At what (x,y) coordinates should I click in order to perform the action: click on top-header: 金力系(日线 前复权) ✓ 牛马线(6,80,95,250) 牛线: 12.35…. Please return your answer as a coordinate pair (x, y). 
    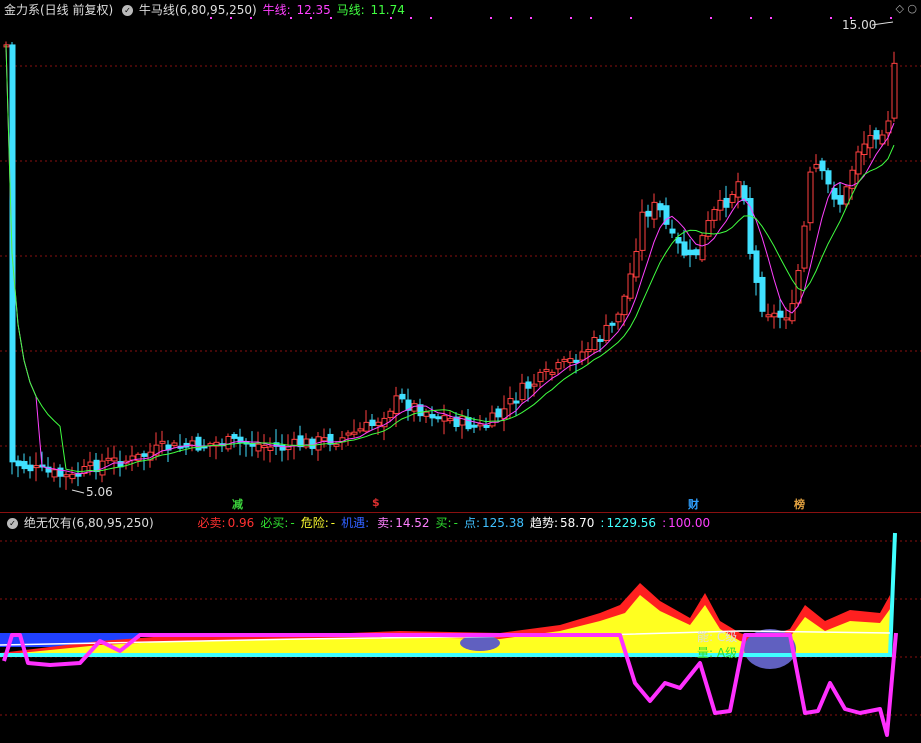
    Looking at the image, I should click on (205, 10).